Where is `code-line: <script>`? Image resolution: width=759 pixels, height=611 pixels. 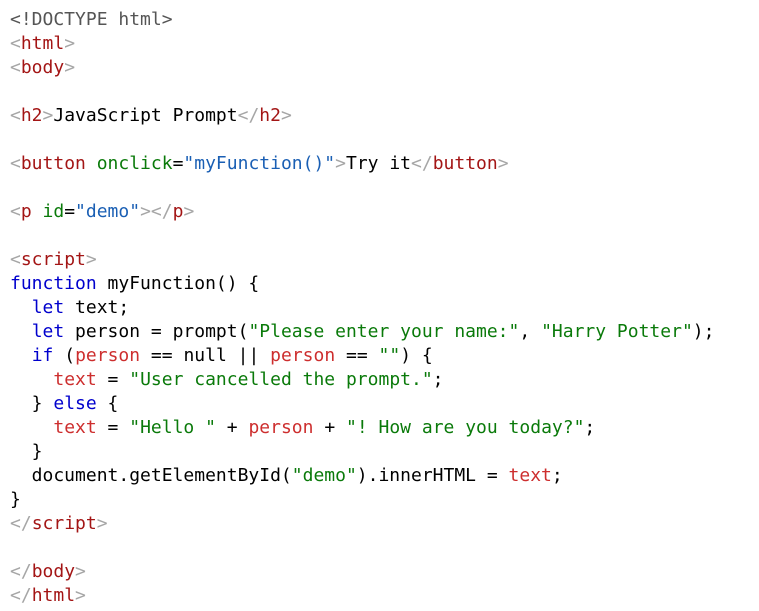 code-line: <script> is located at coordinates (382, 260).